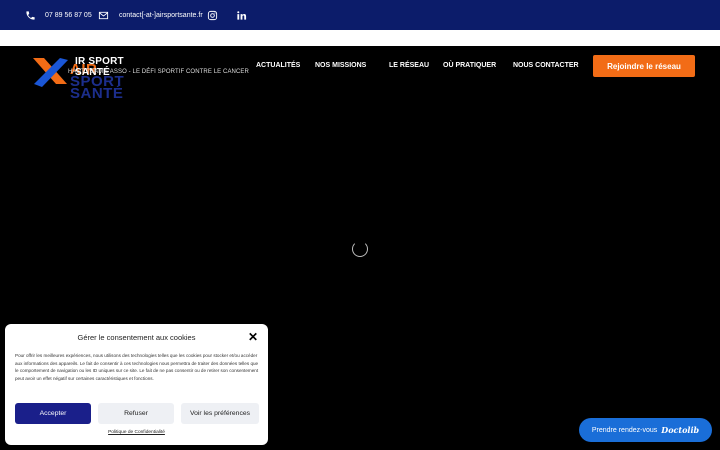 The image size is (720, 450). What do you see at coordinates (546, 65) in the screenshot?
I see `nav-contact: Nous contacter` at bounding box center [546, 65].